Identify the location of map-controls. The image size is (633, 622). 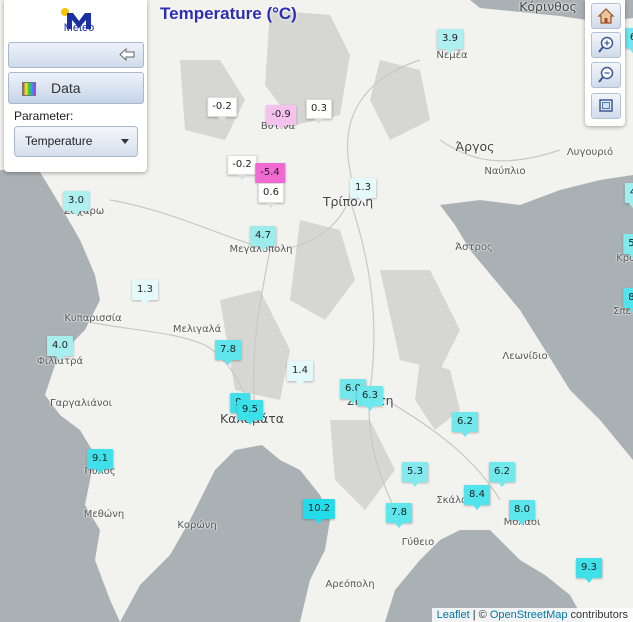
(605, 63).